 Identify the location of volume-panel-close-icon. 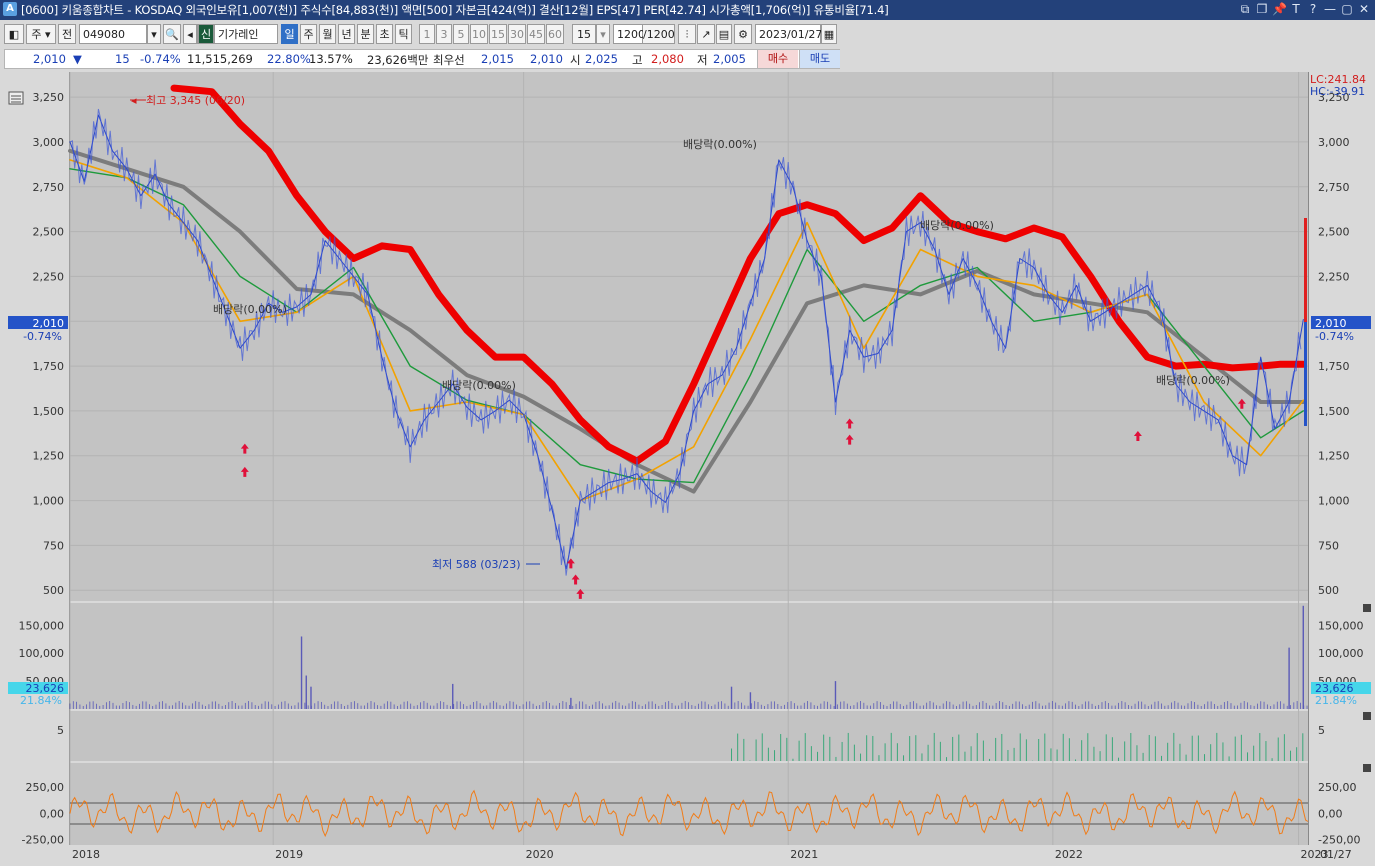
(1367, 608).